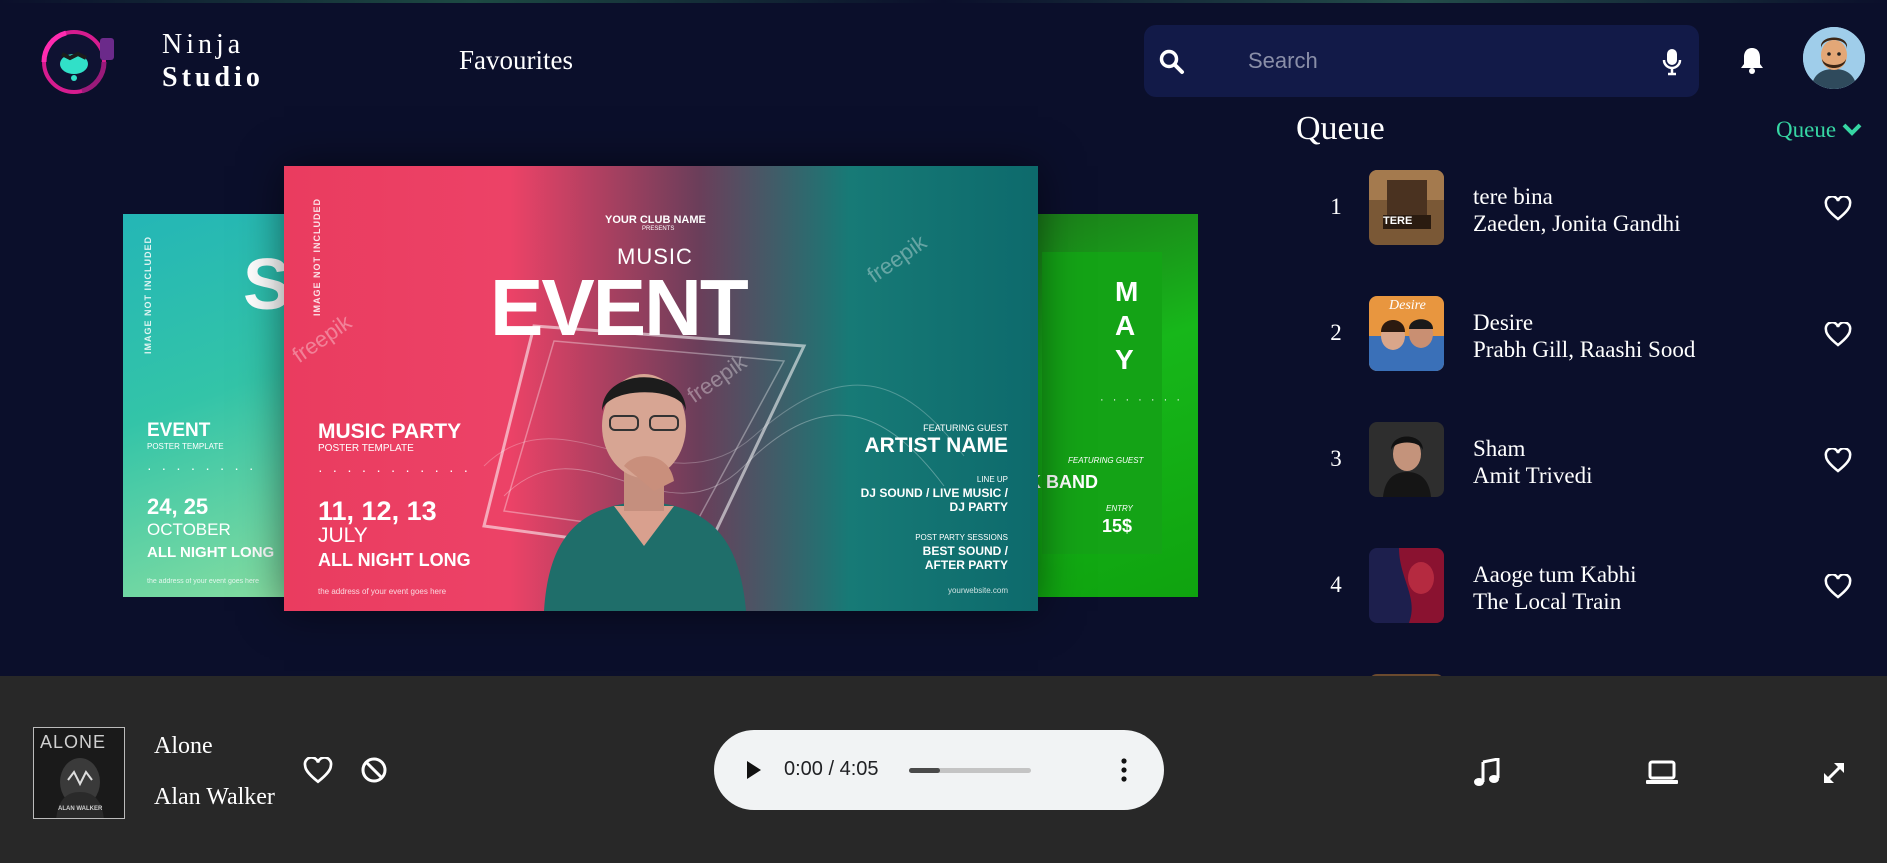  I want to click on thumbnail-text: TERE, so click(1398, 221).